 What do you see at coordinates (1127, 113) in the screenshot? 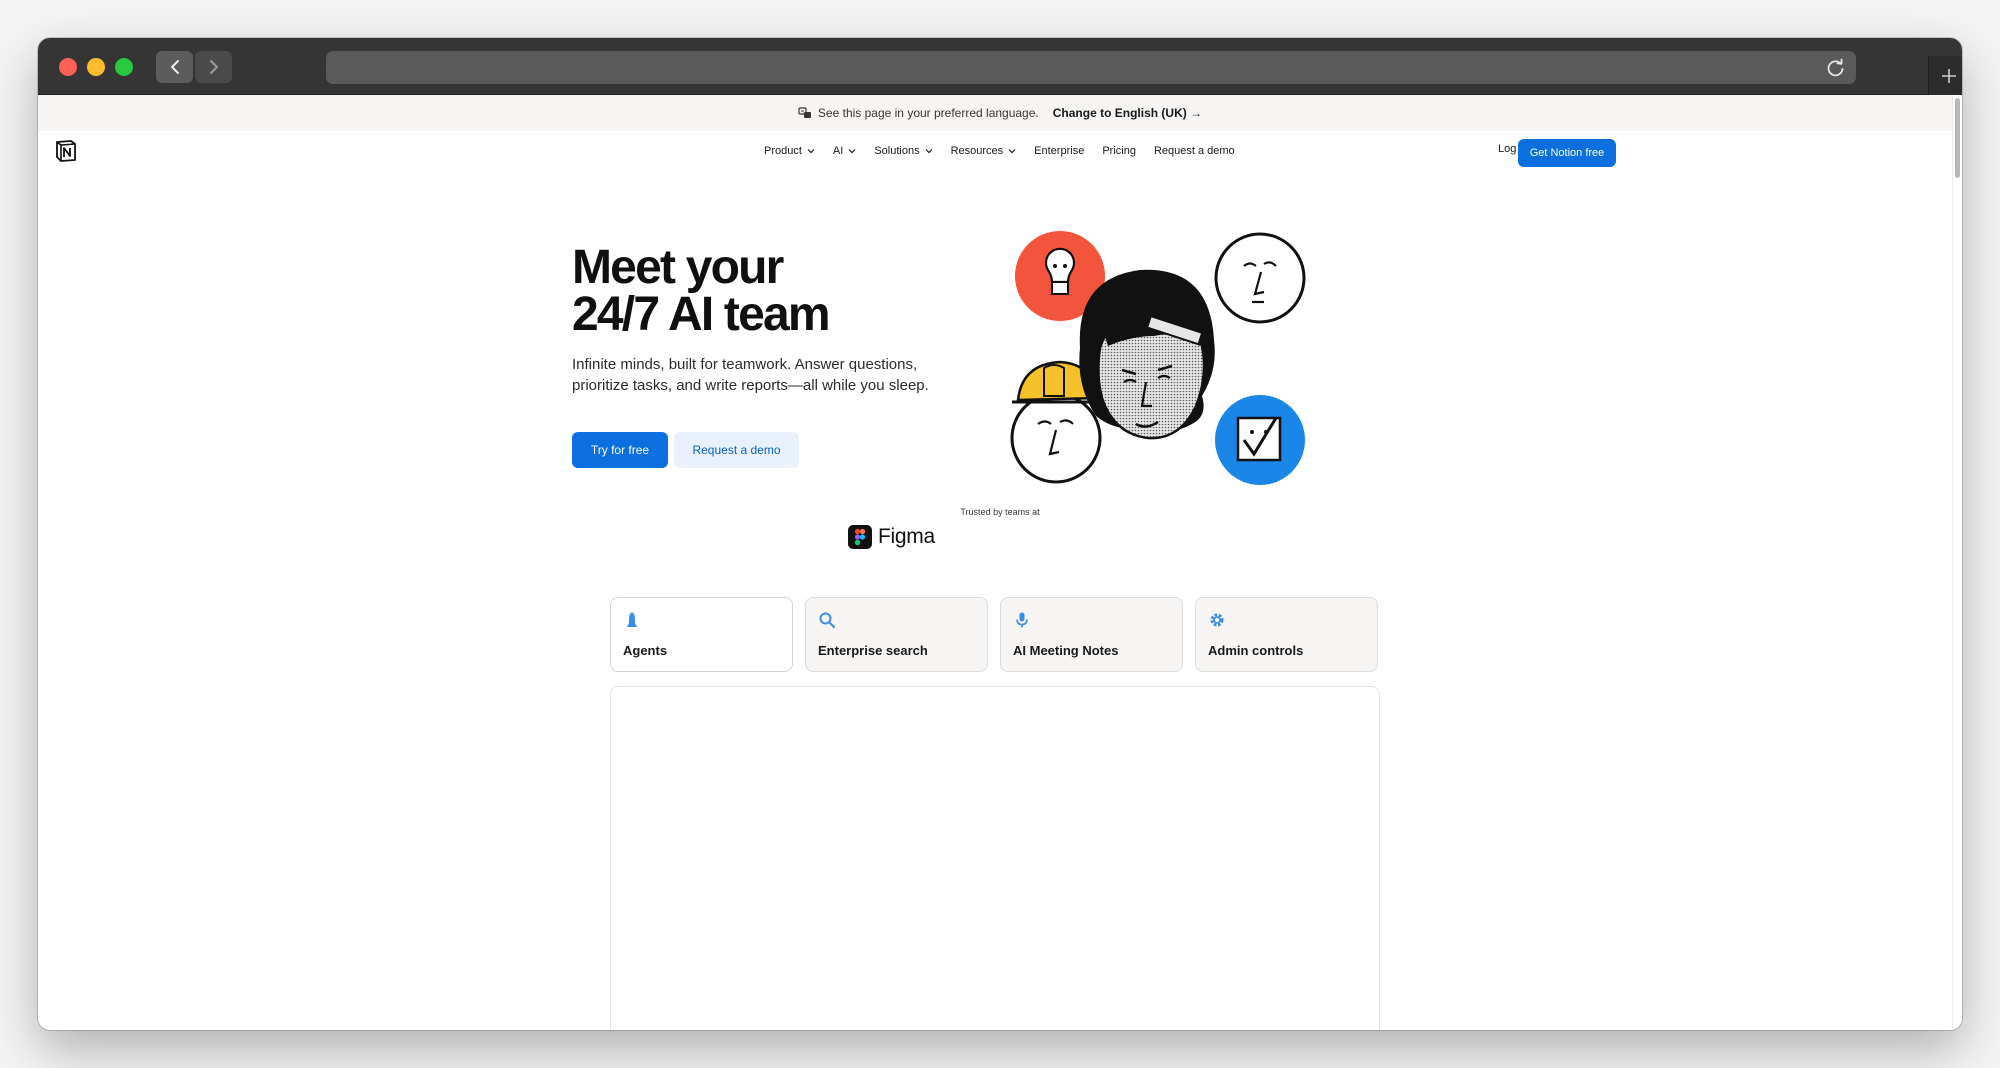
I see `change-language-link: Change to English (UK) →` at bounding box center [1127, 113].